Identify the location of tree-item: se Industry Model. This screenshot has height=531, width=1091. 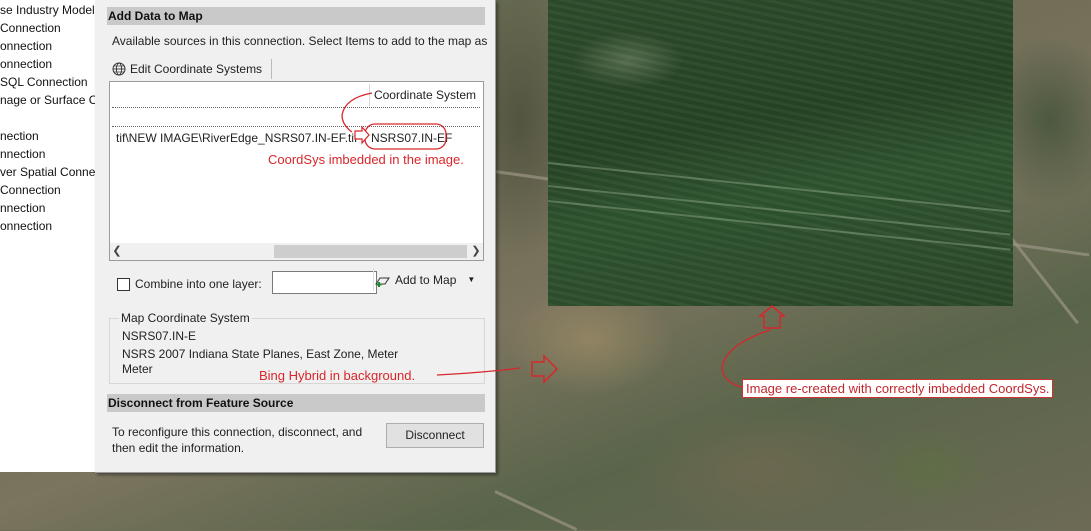
(47, 10).